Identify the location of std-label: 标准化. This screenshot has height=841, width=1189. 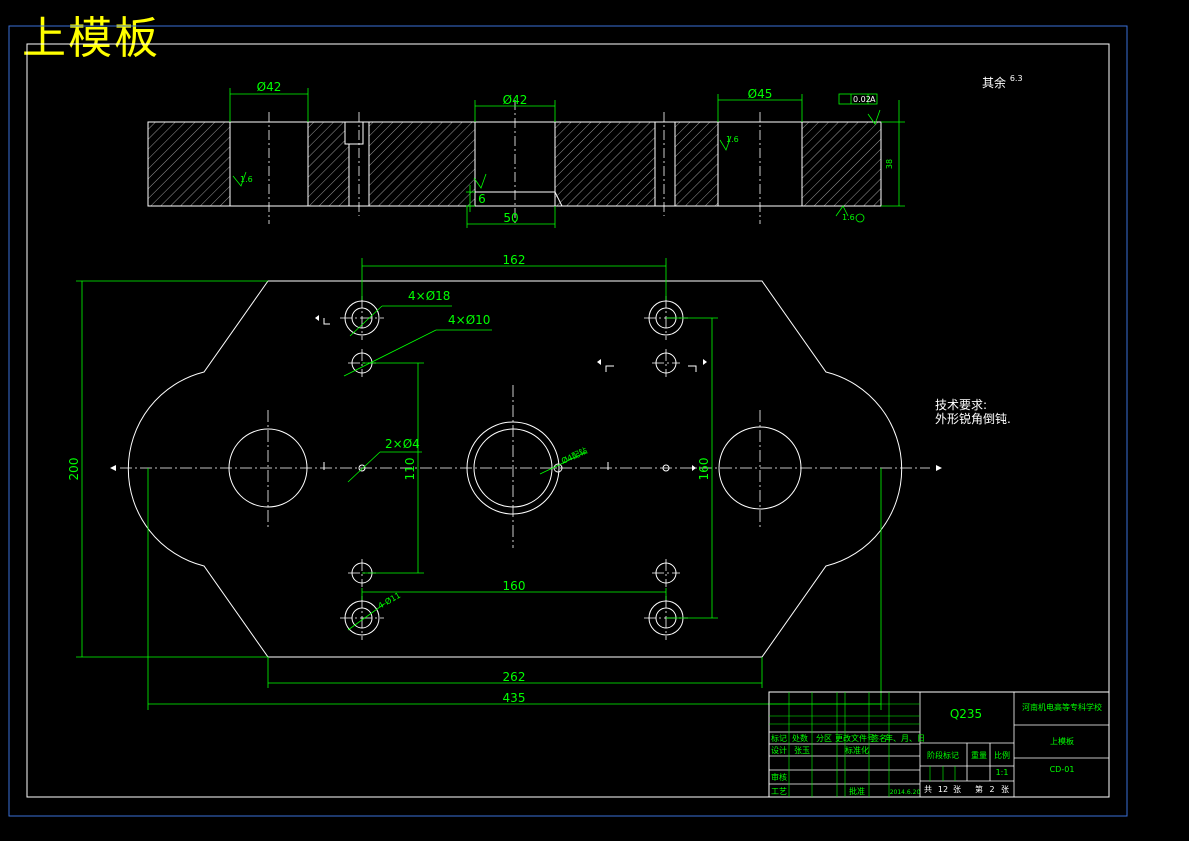
(857, 750).